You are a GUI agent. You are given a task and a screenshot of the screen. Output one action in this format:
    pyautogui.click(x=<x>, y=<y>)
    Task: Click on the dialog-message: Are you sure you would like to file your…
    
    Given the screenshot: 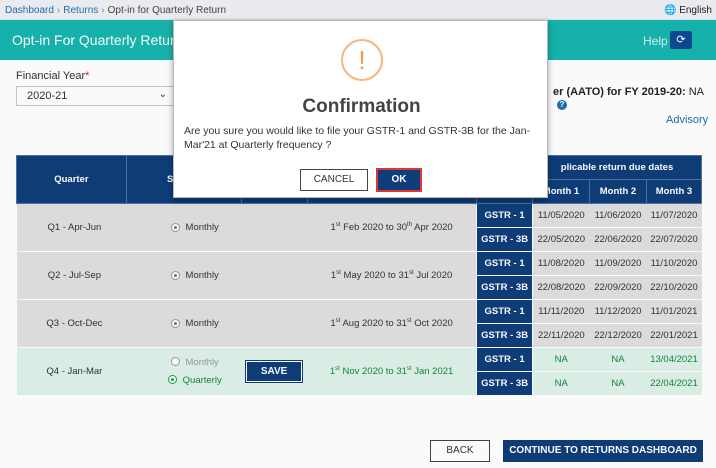 What is the action you would take?
    pyautogui.click(x=357, y=138)
    